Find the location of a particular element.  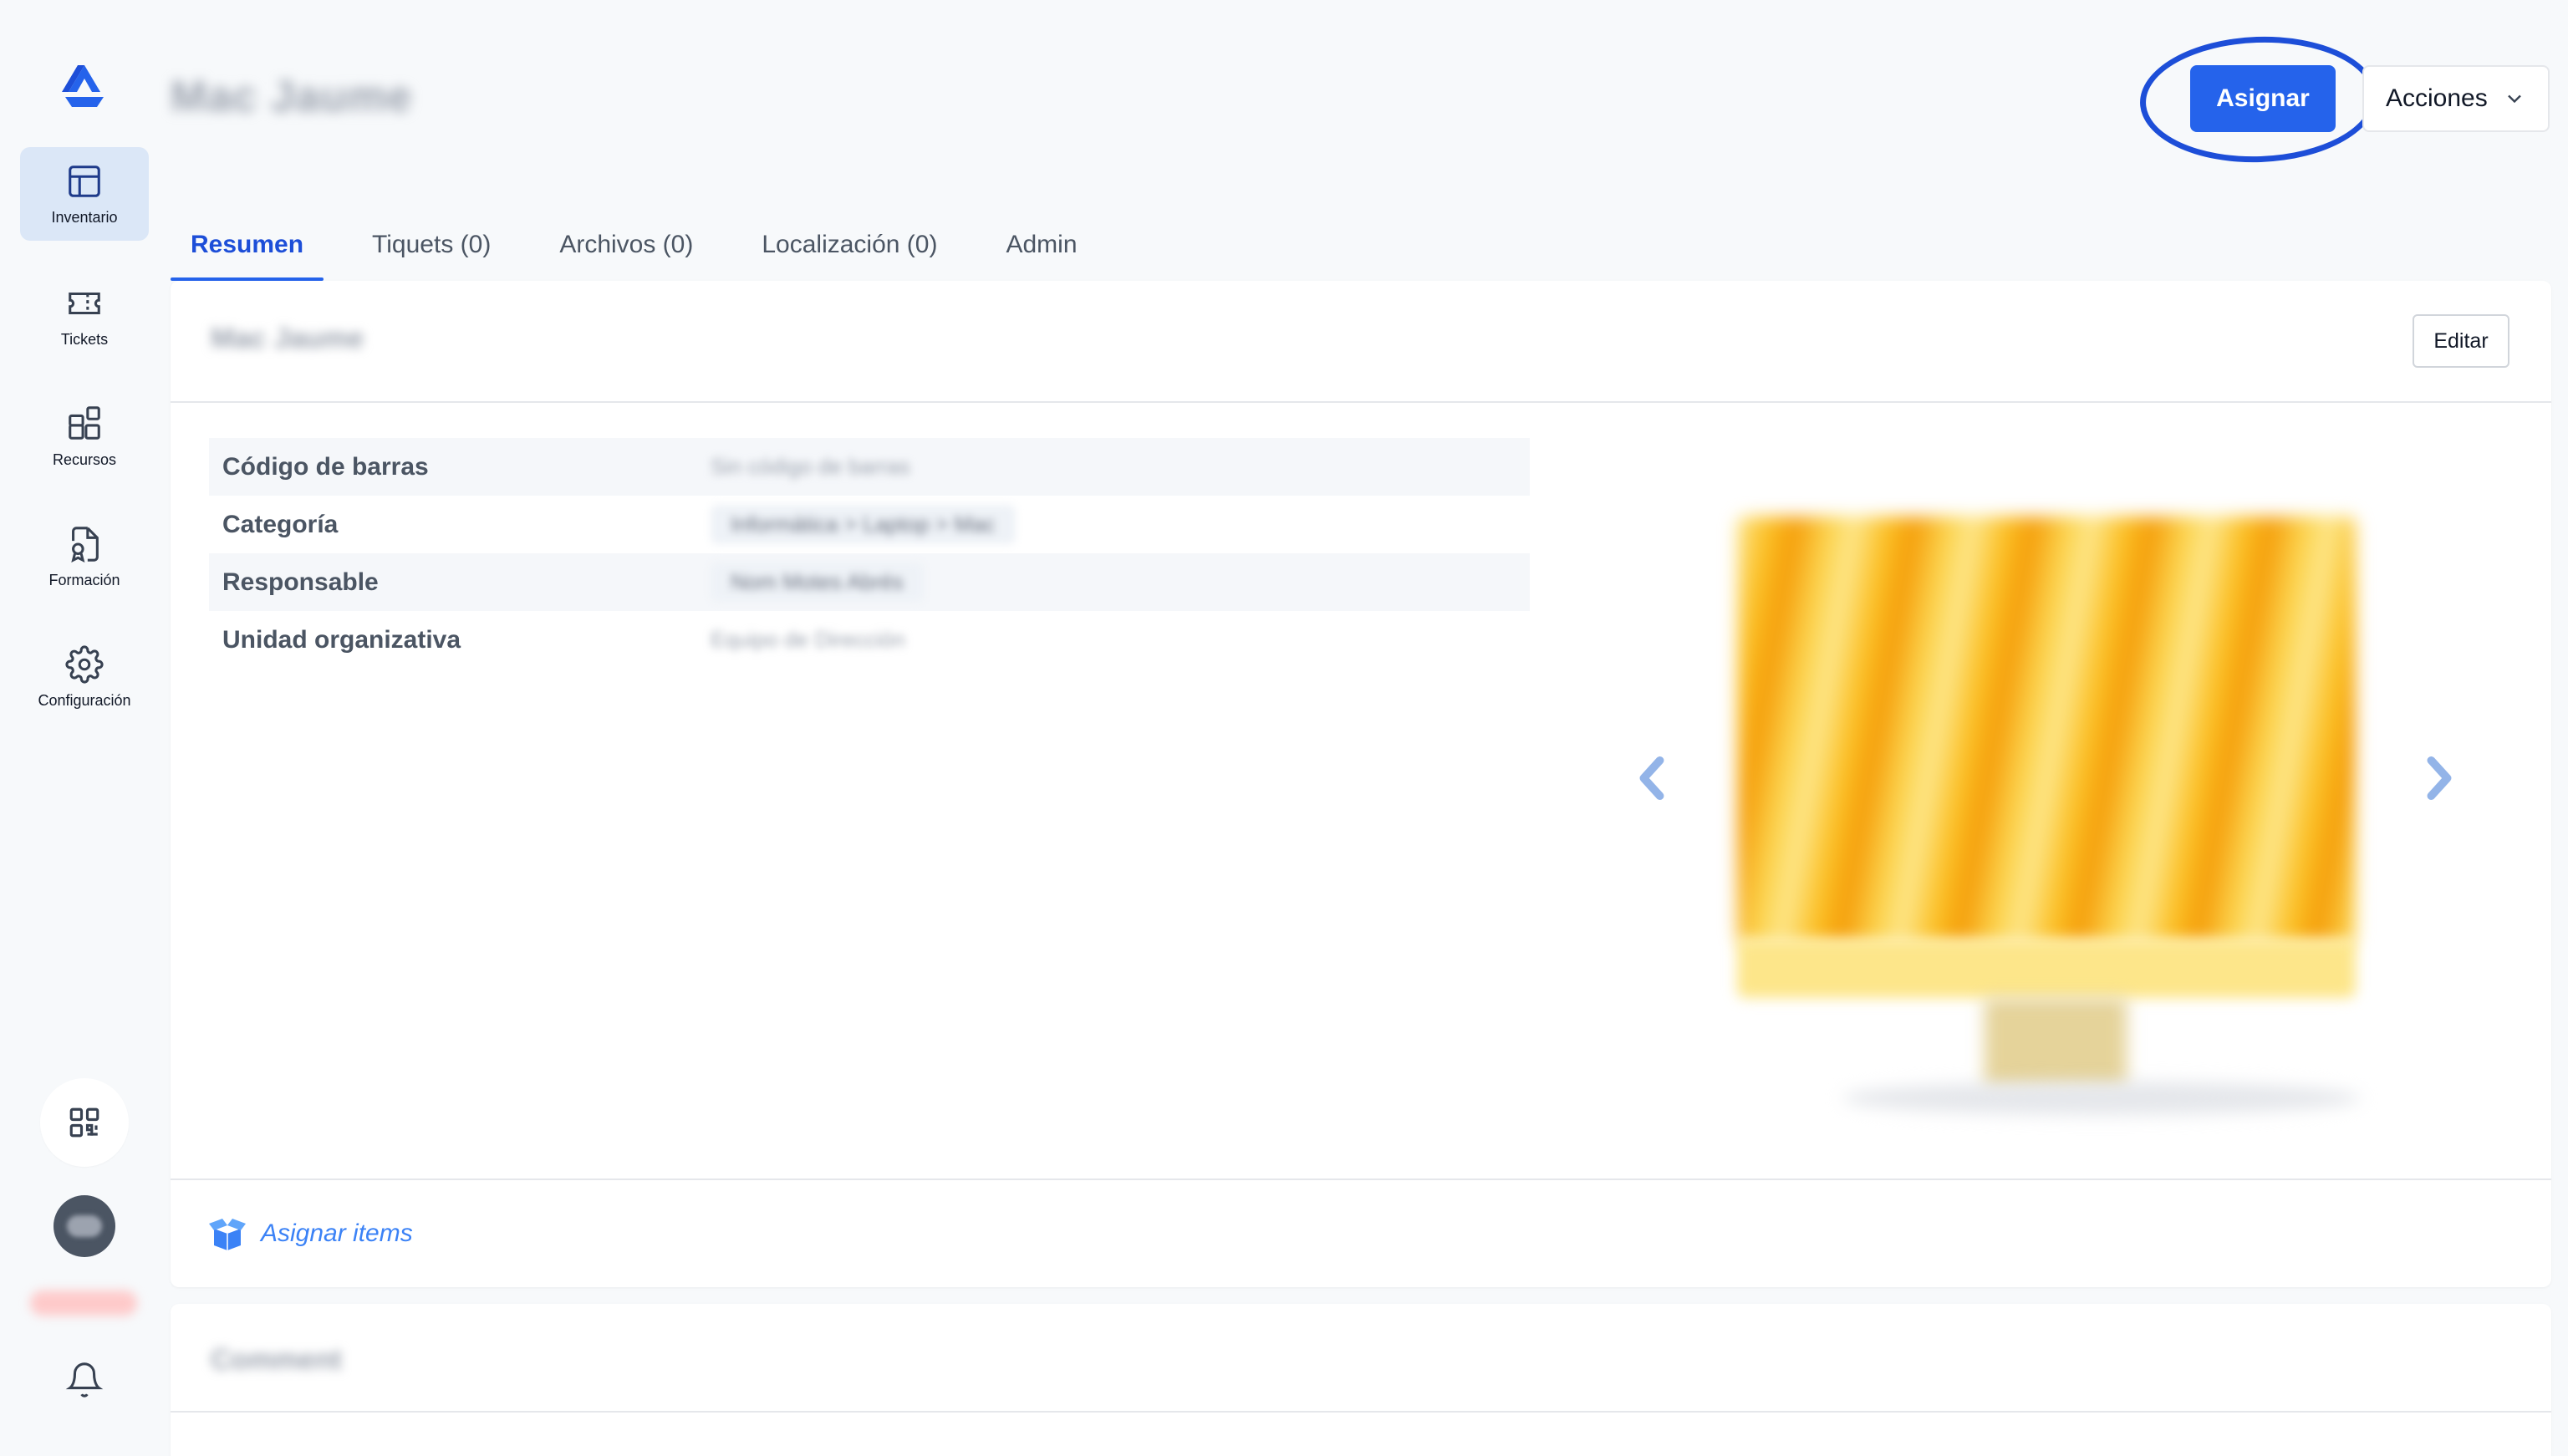

sidebar-item-label: Inventario is located at coordinates (84, 217).